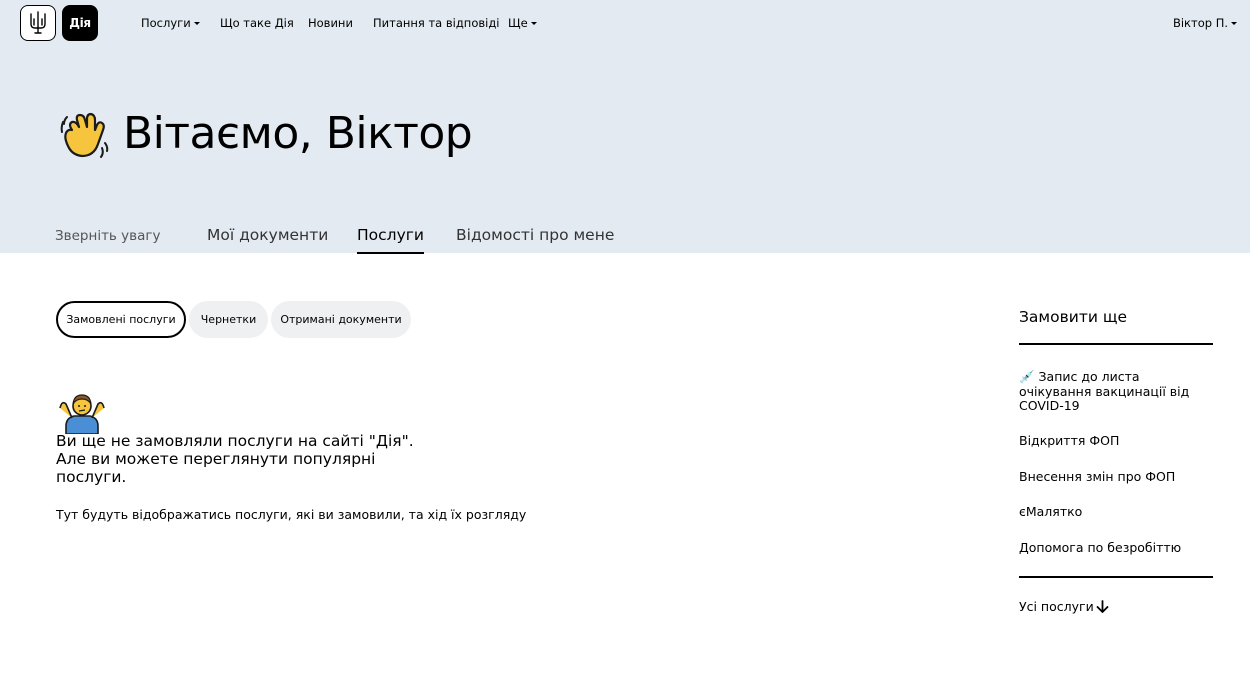  What do you see at coordinates (1200, 23) in the screenshot?
I see `user-name: Віктор П.` at bounding box center [1200, 23].